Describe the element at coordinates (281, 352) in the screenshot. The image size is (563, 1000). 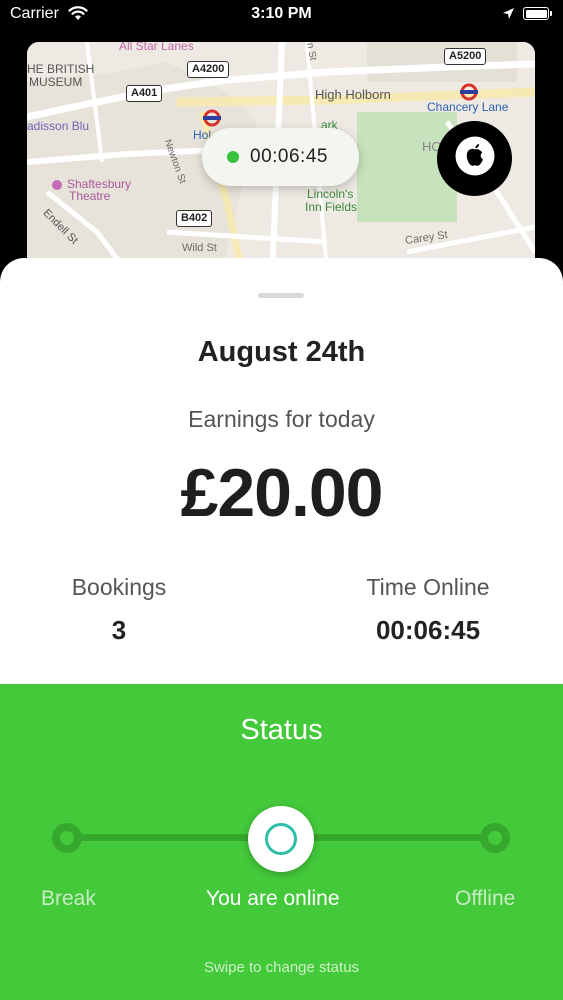
I see `date-title: August 24th` at that location.